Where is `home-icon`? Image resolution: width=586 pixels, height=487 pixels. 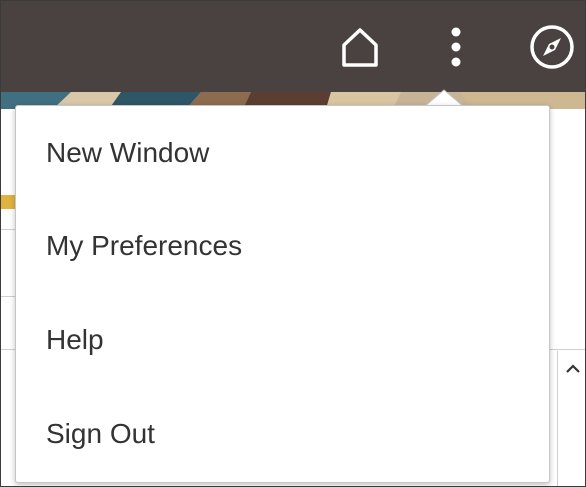 home-icon is located at coordinates (360, 47).